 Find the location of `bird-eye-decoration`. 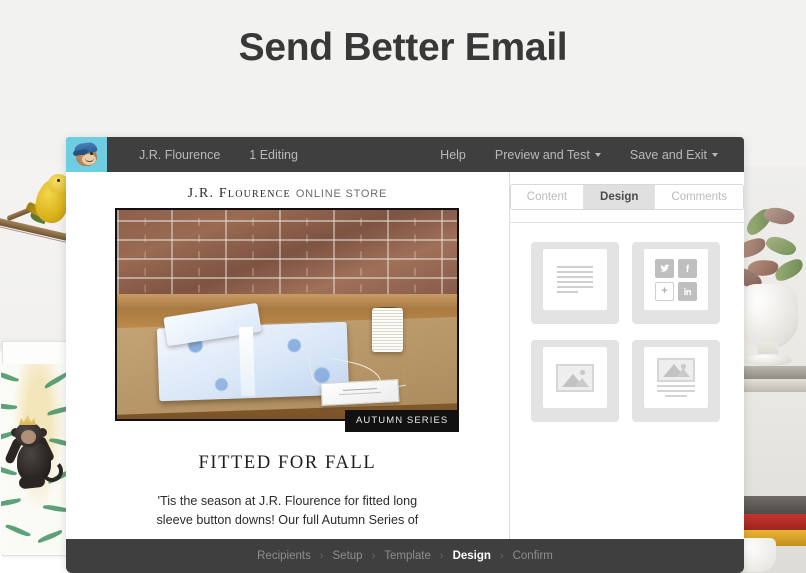

bird-eye-decoration is located at coordinates (58, 180).